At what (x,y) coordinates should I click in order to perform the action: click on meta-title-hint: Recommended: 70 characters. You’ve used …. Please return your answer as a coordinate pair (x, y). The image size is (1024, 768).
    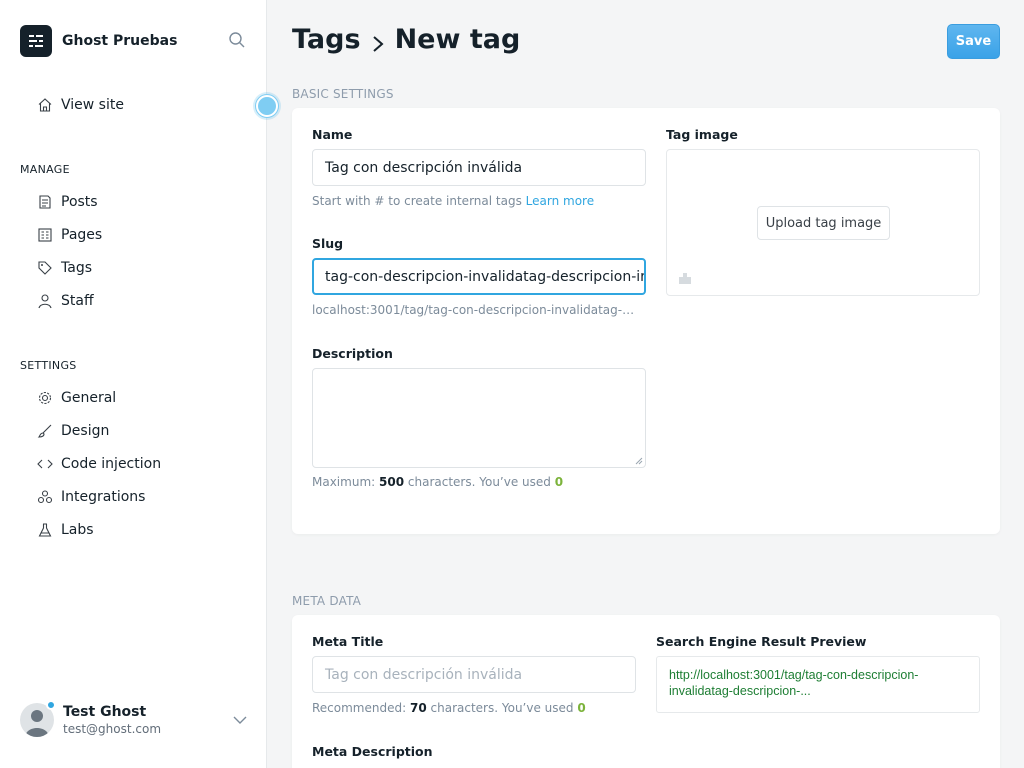
    Looking at the image, I should click on (449, 708).